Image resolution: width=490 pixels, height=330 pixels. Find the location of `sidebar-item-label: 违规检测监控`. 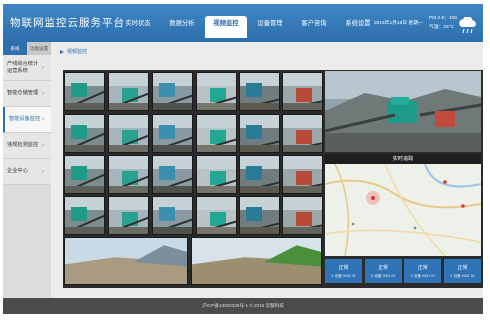

sidebar-item-label: 违规检测监控 is located at coordinates (23, 145).